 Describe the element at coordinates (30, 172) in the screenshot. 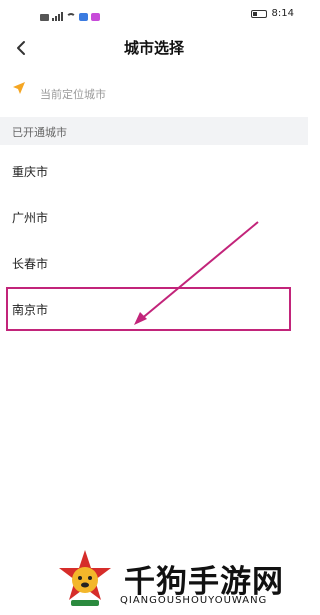

I see `city-name: 重庆市` at that location.